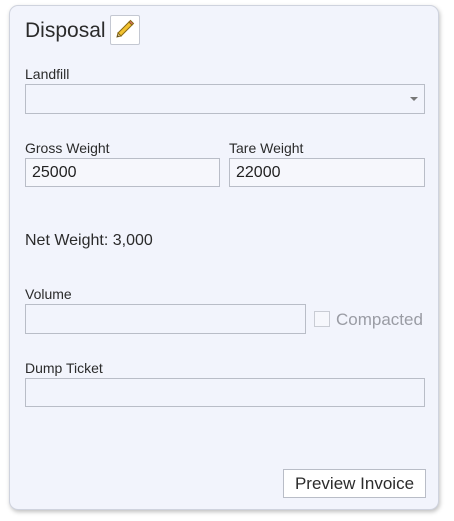  I want to click on chevron-down-icon, so click(414, 99).